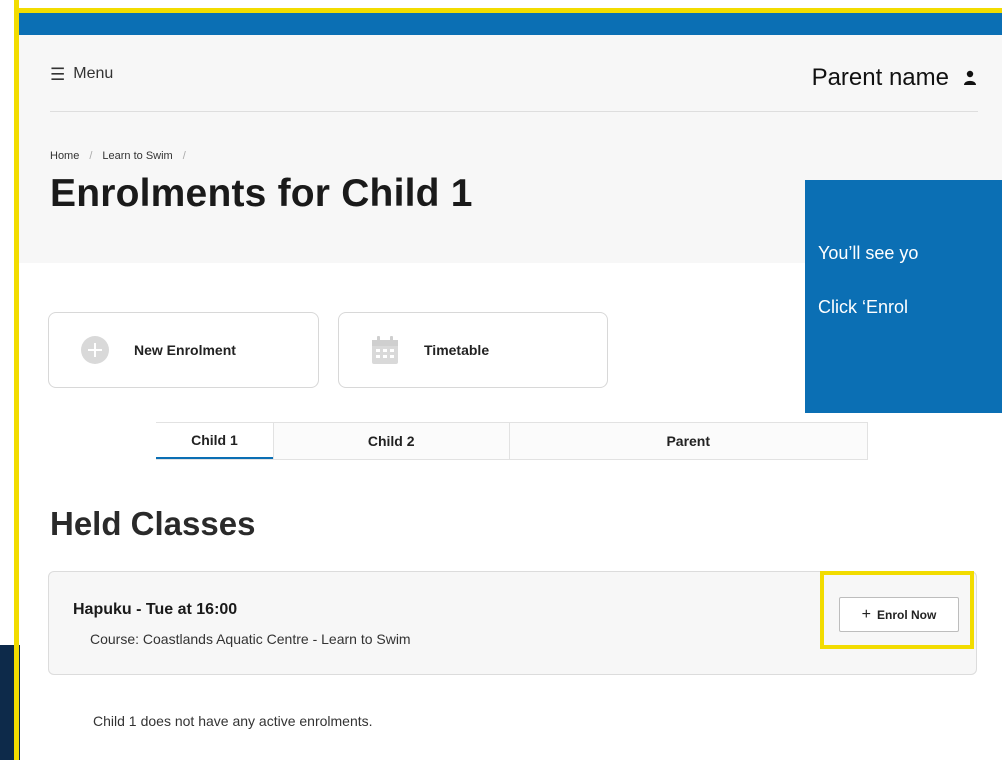 Image resolution: width=1002 pixels, height=760 pixels. I want to click on breadcrumb-home: Home, so click(64, 156).